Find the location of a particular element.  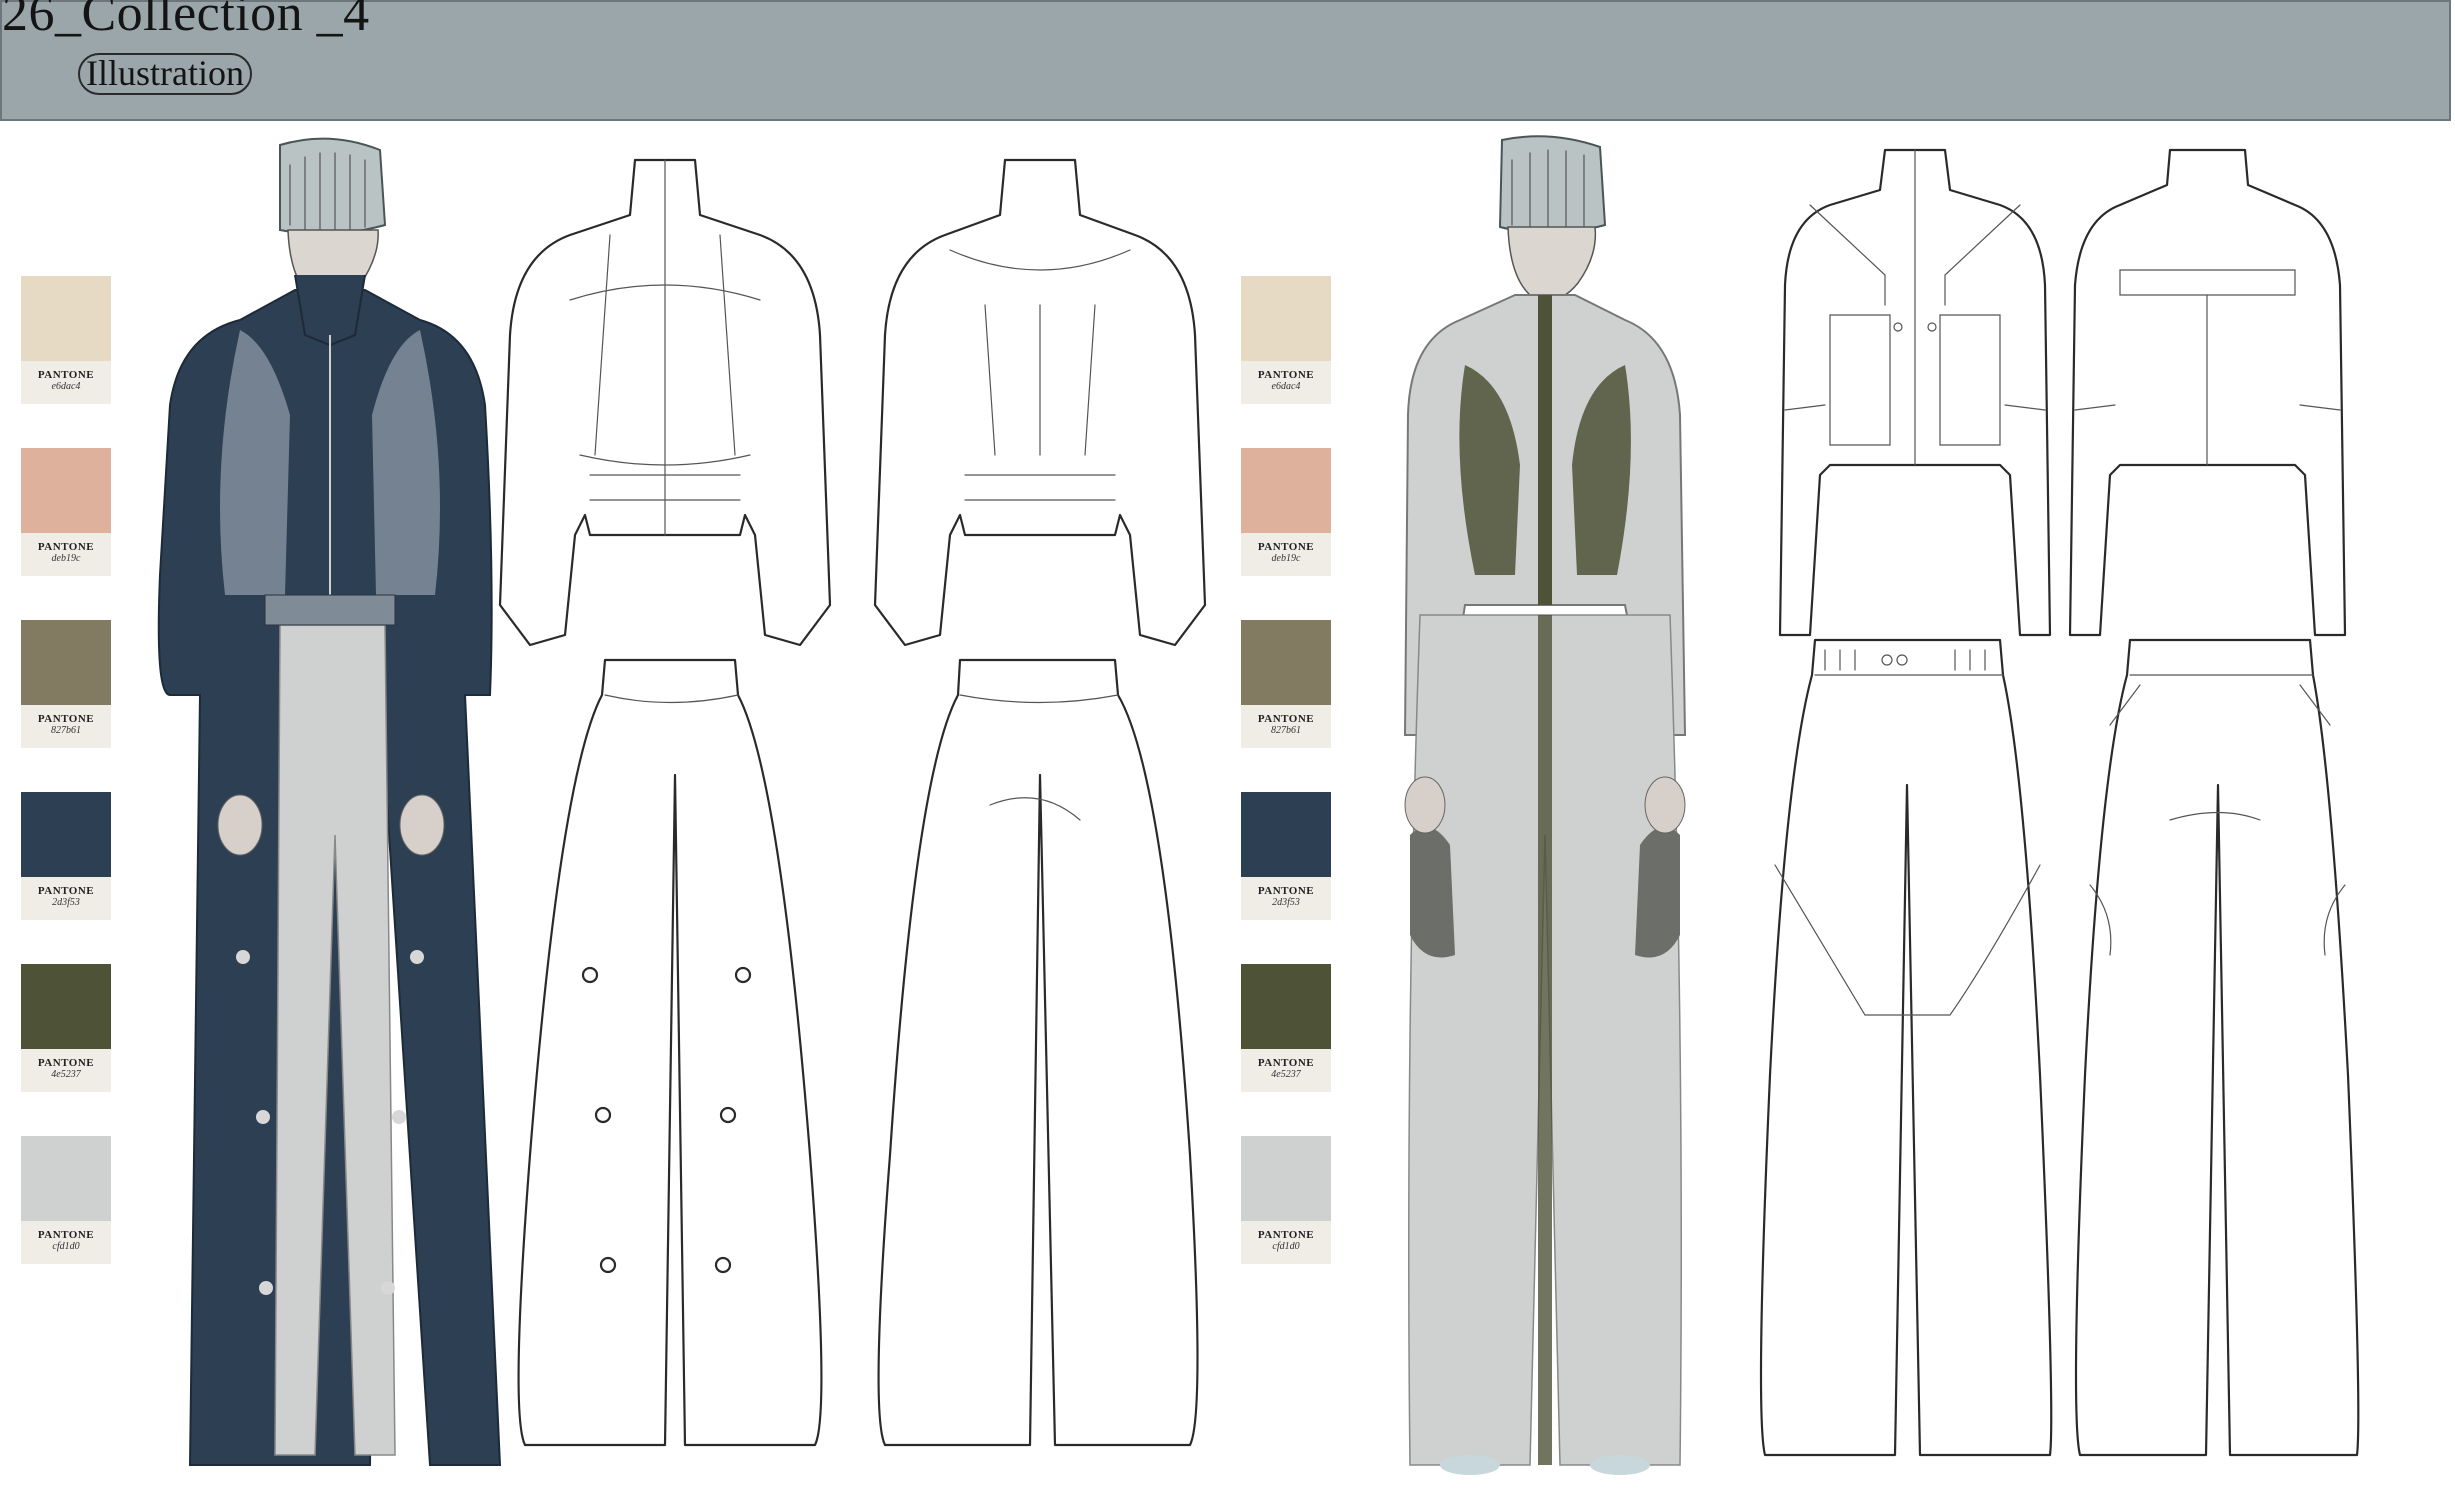

look1-jacket-back-flat is located at coordinates (1040, 402).